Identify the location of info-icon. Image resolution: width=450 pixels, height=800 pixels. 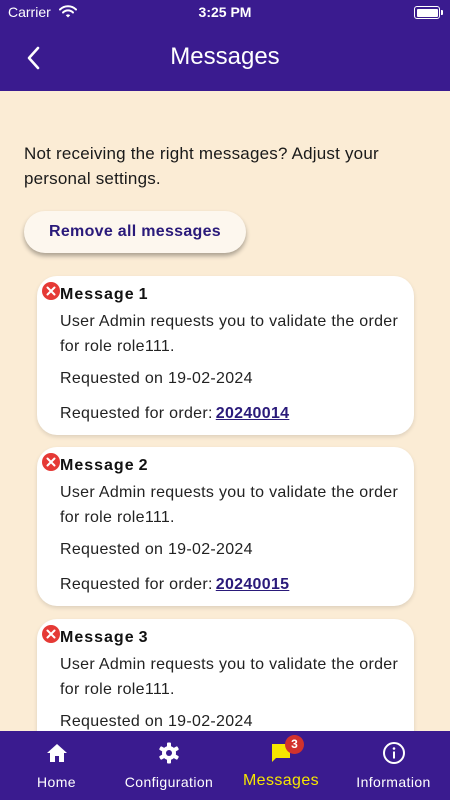
(393, 753).